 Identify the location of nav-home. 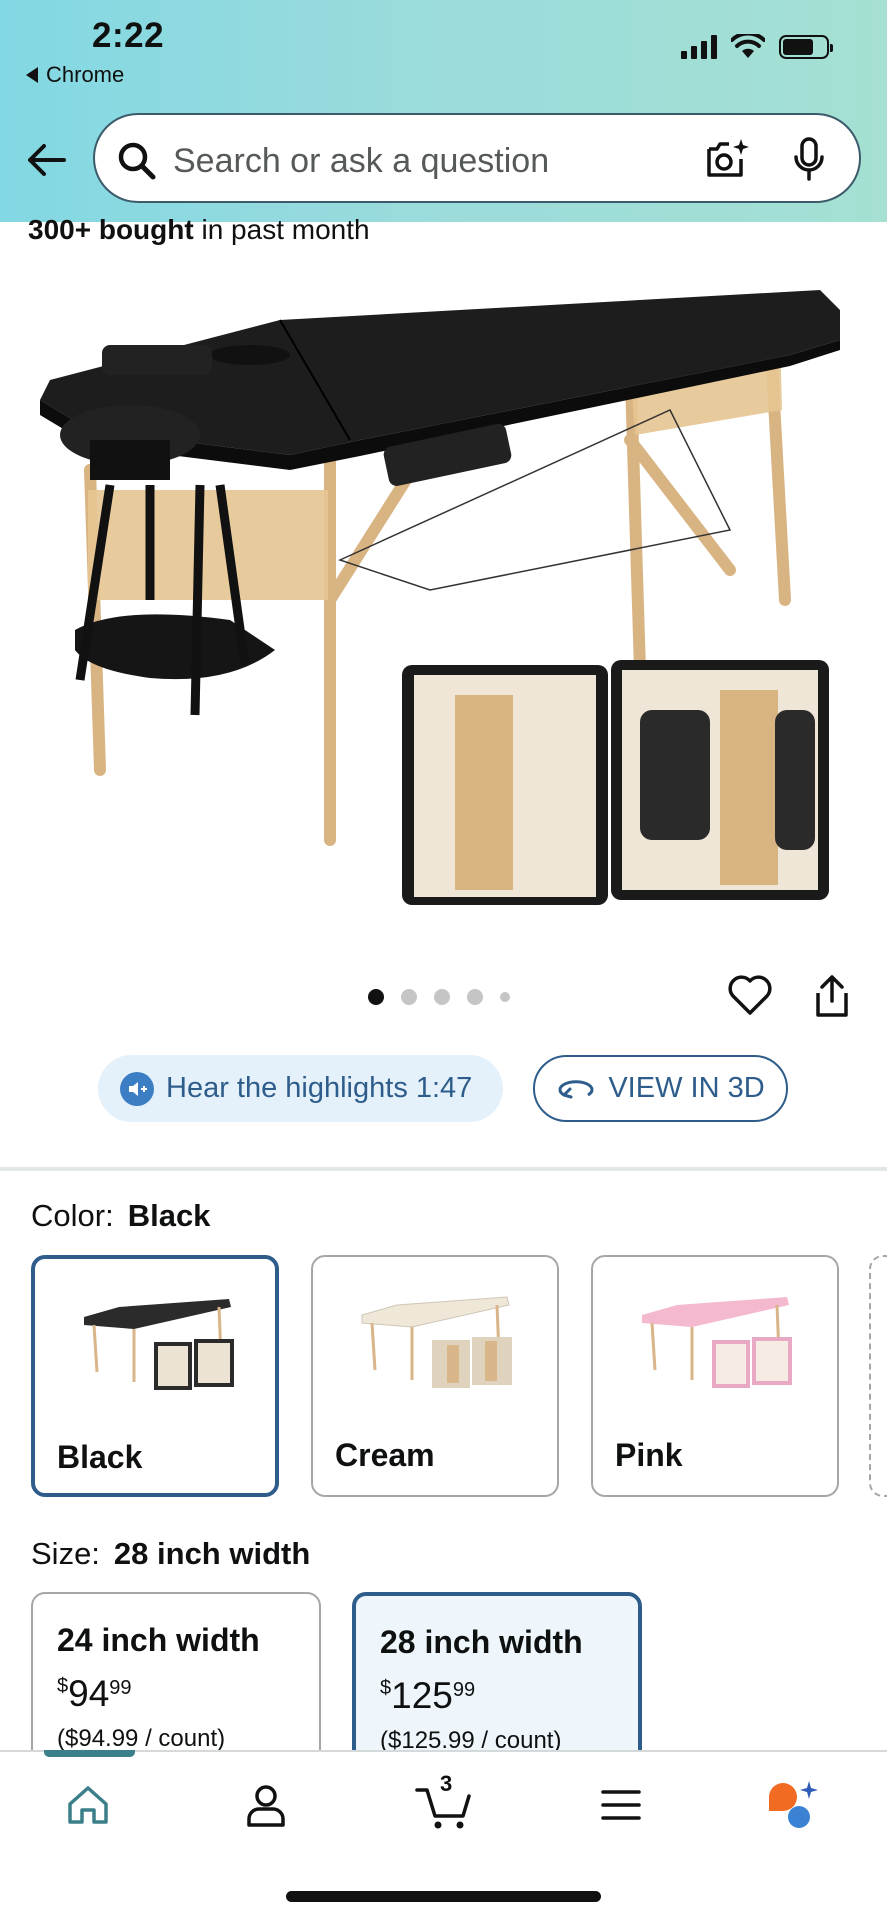
(88, 1805).